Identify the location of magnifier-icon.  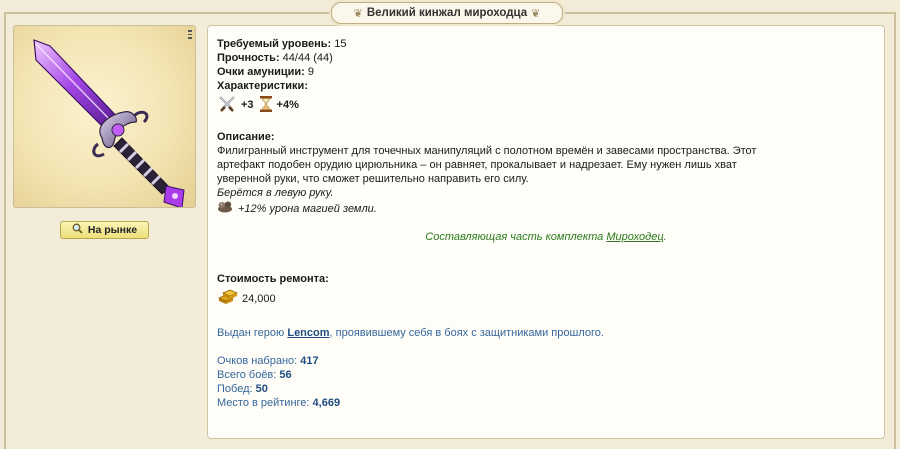
(77, 230).